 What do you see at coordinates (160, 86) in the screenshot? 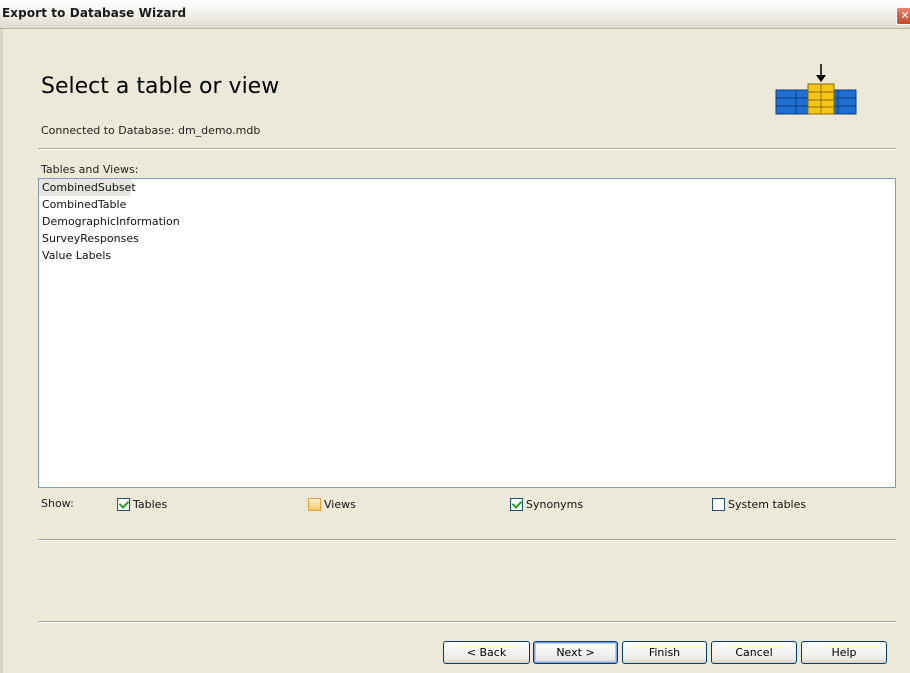
I see `page-title: Select a table or view` at bounding box center [160, 86].